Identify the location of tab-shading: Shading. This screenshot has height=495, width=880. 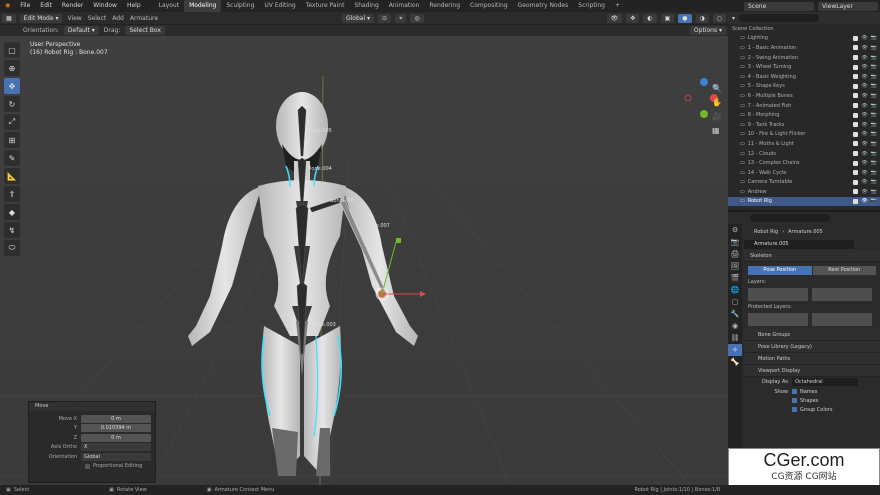
(366, 6).